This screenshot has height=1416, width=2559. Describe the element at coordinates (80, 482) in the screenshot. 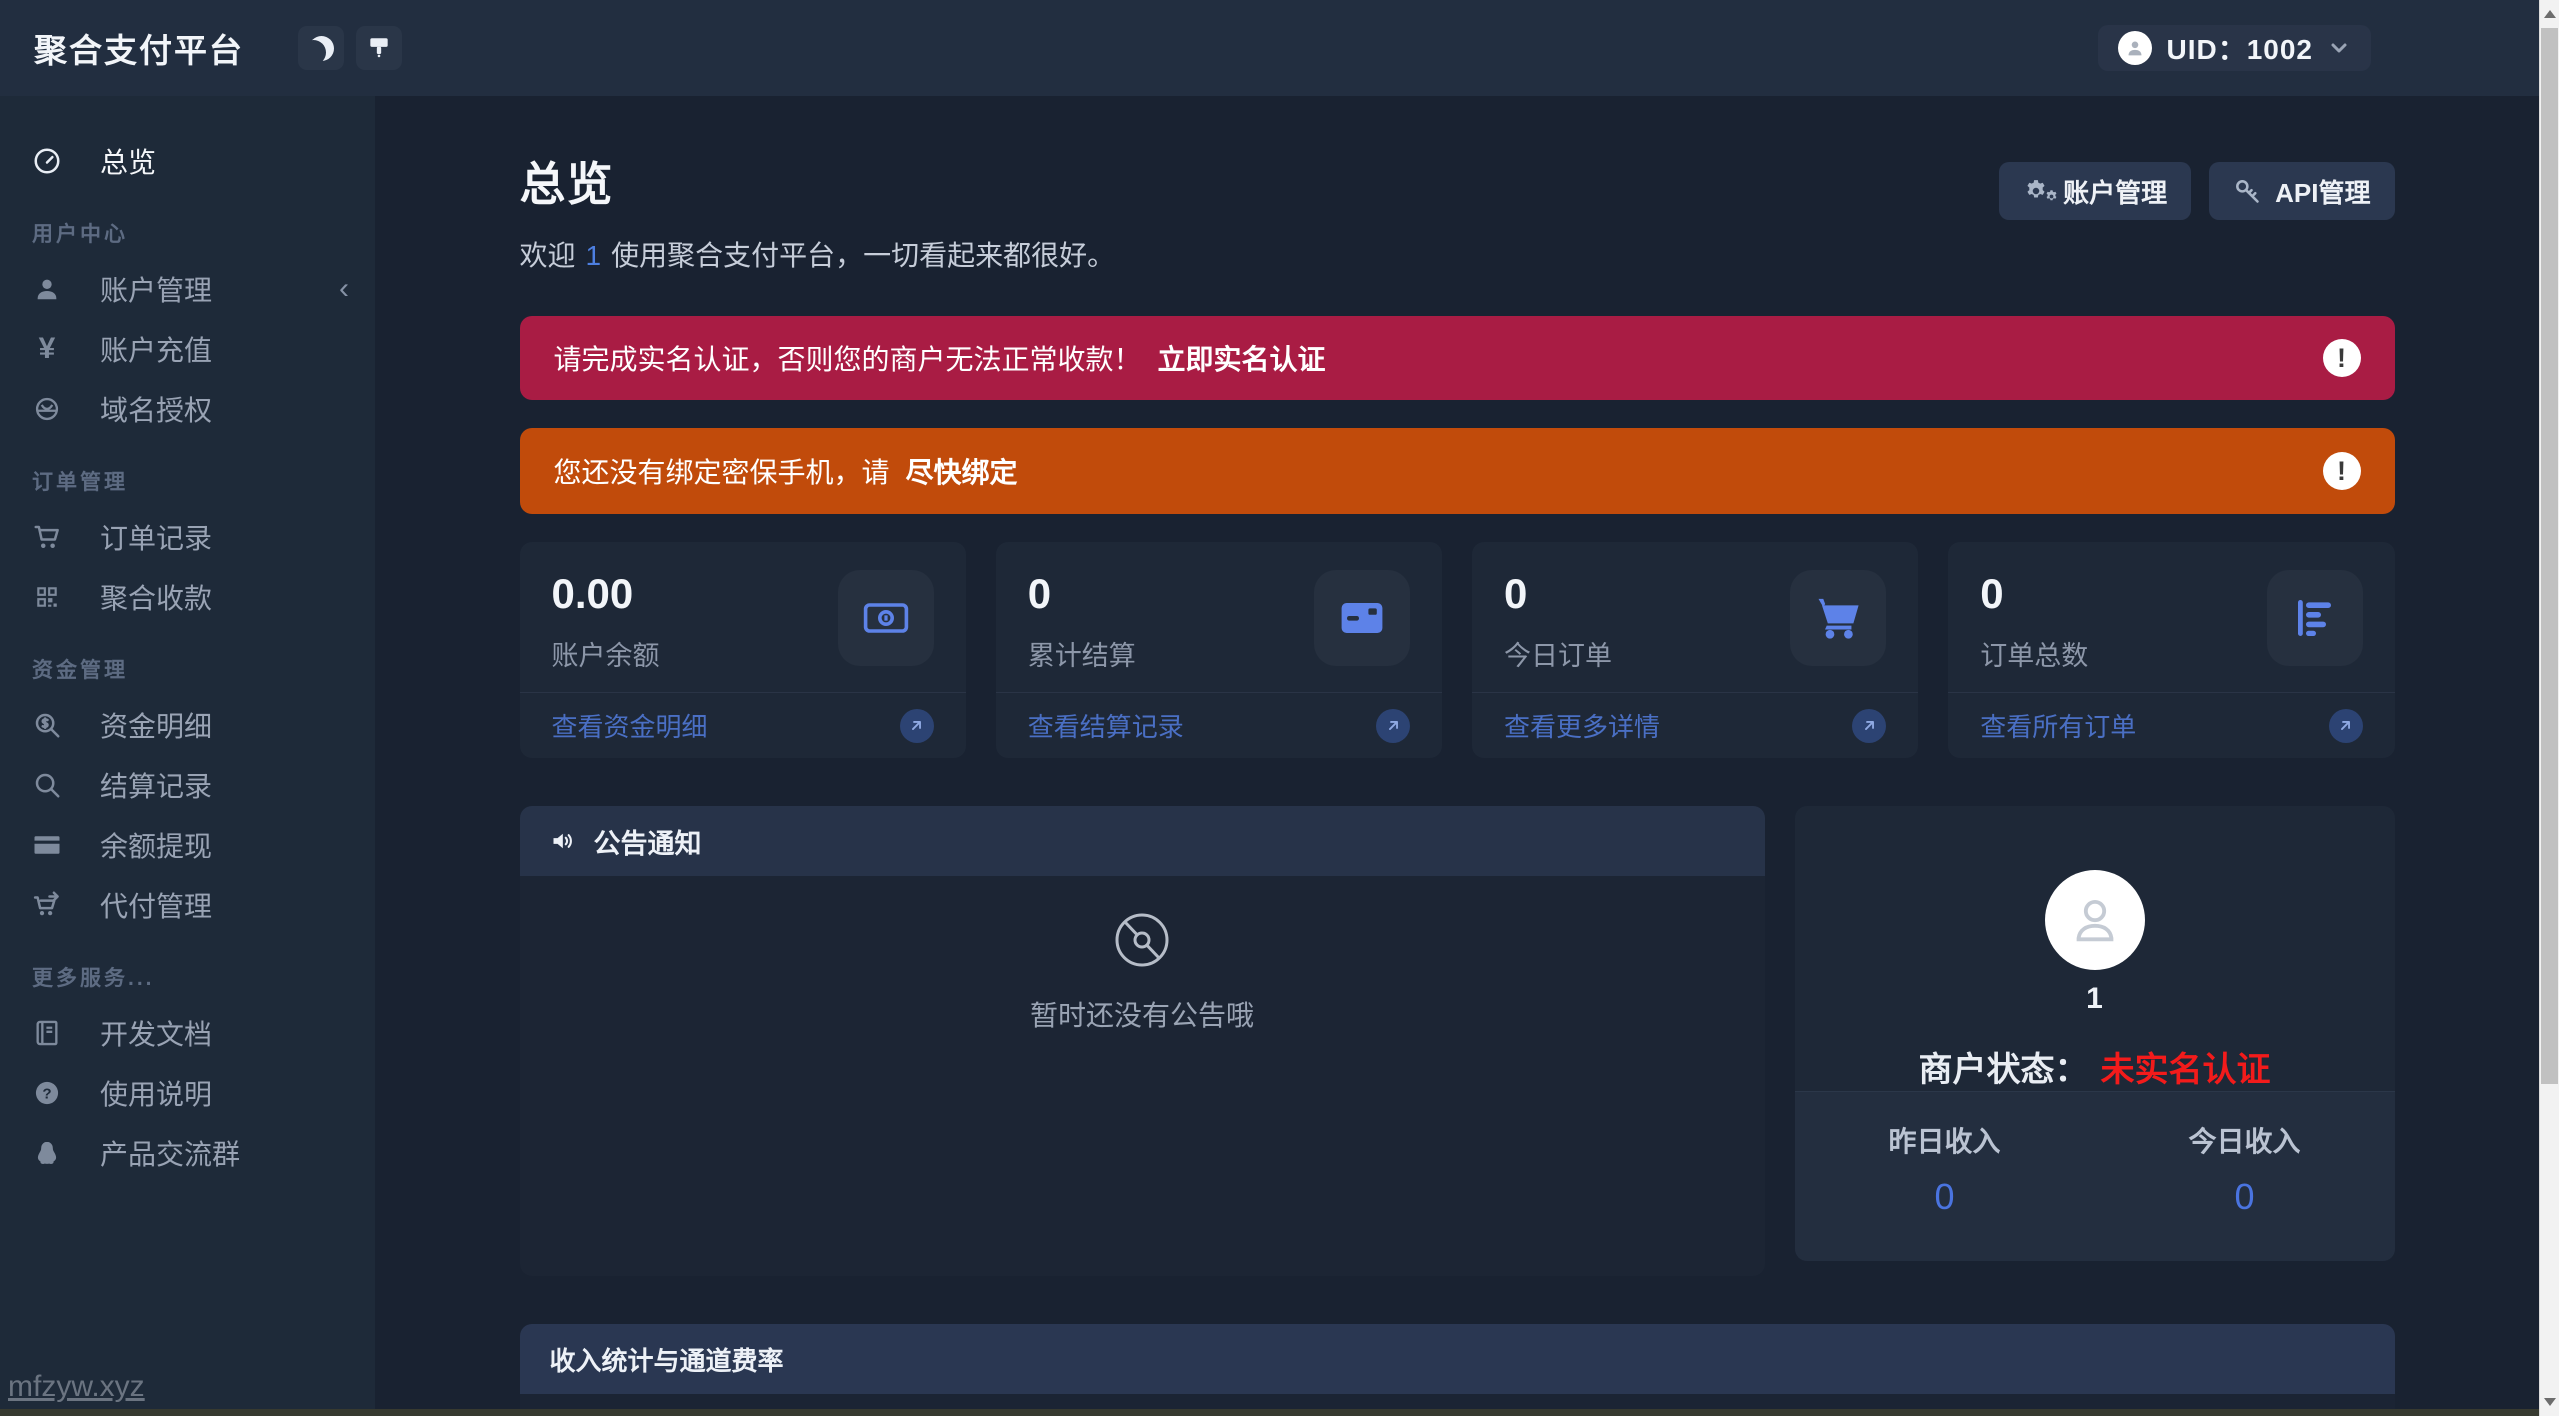

I see `sidebar-section-order-manage: 订单管理` at that location.